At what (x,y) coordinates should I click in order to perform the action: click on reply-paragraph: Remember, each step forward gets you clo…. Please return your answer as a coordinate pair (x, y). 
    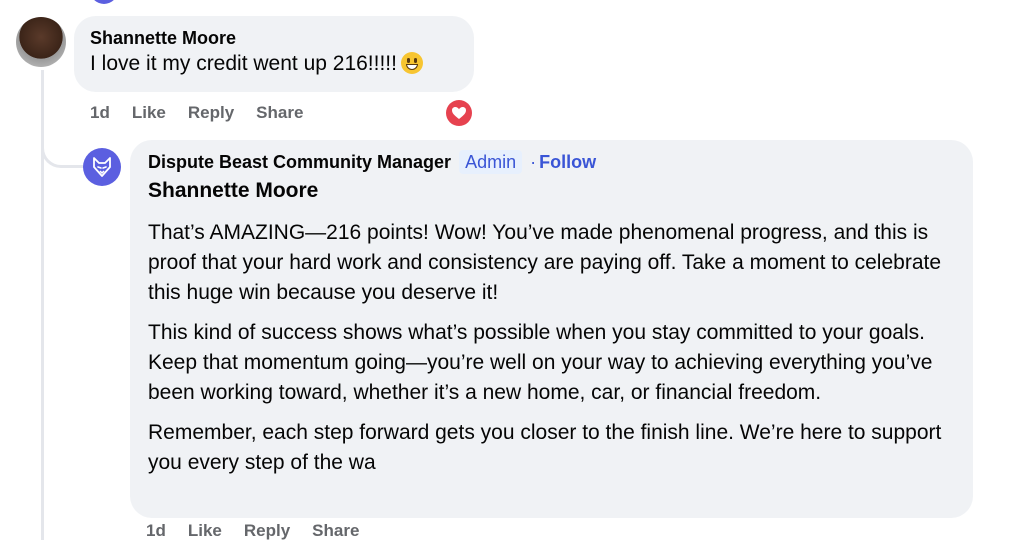
    Looking at the image, I should click on (545, 447).